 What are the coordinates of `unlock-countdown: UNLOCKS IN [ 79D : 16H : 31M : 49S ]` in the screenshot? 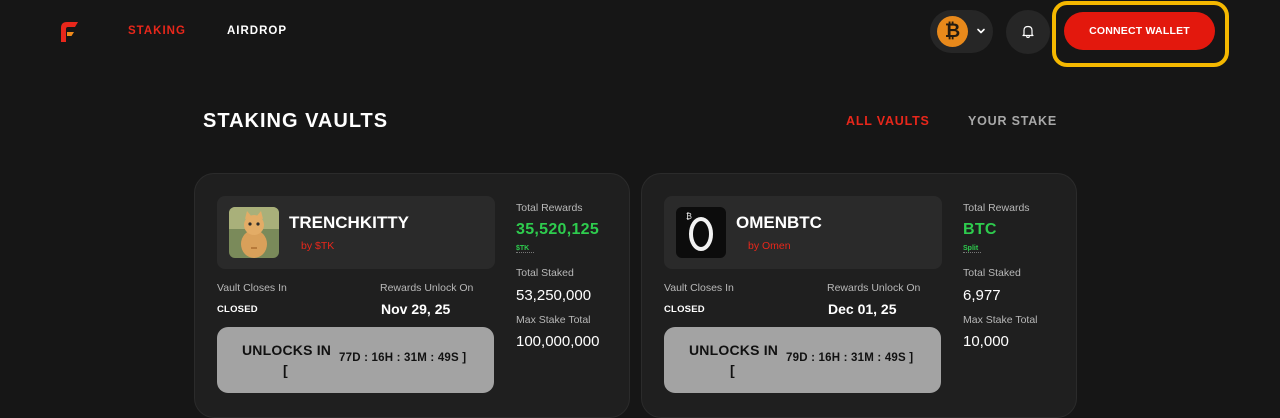 It's located at (802, 360).